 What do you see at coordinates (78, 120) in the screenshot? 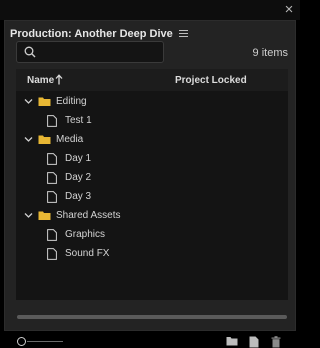
I see `tree-item-label: Test 1` at bounding box center [78, 120].